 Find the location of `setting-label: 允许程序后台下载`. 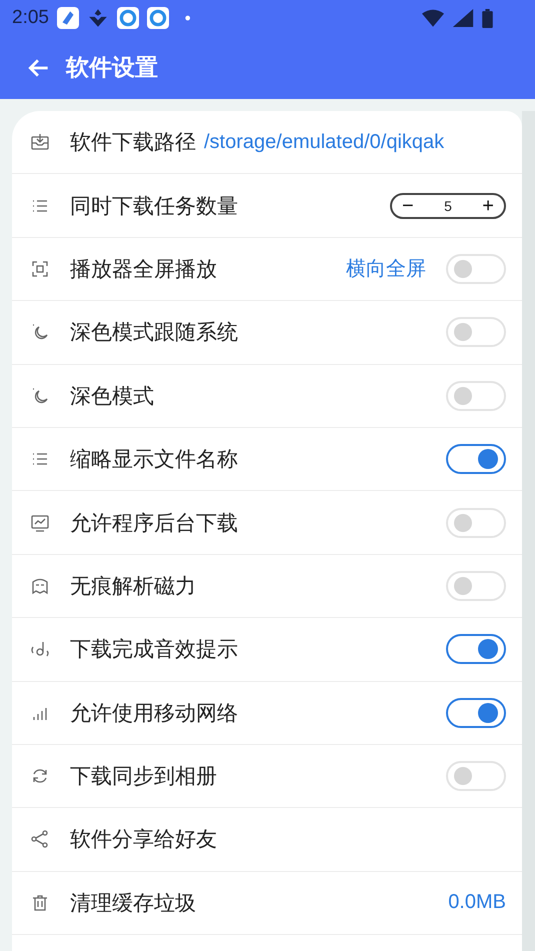

setting-label: 允许程序后台下载 is located at coordinates (154, 523).